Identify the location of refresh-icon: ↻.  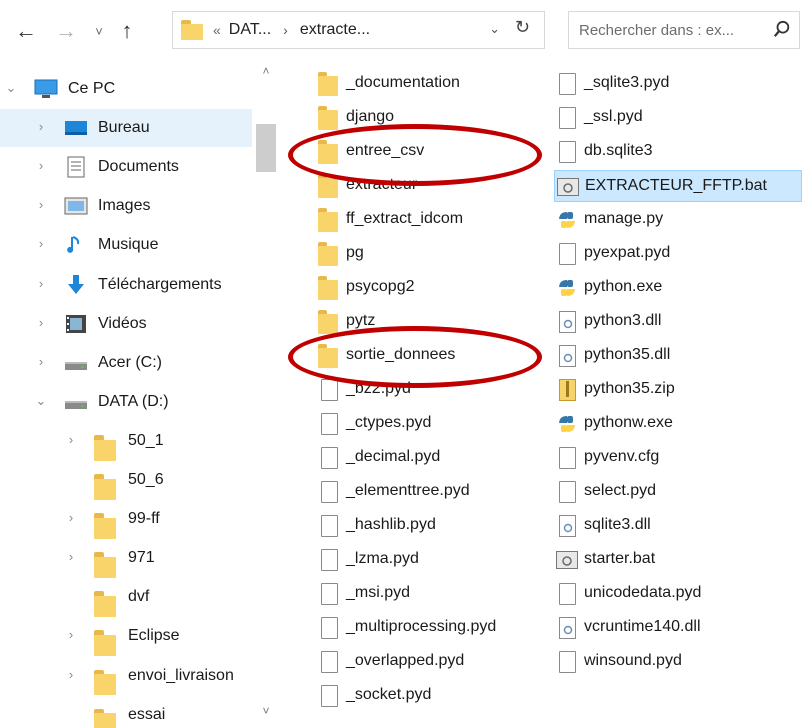
(522, 27).